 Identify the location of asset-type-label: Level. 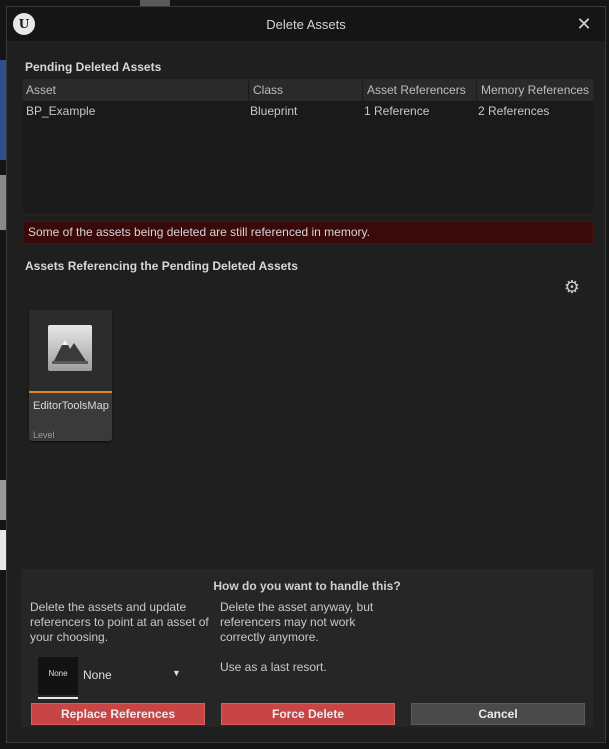
(44, 435).